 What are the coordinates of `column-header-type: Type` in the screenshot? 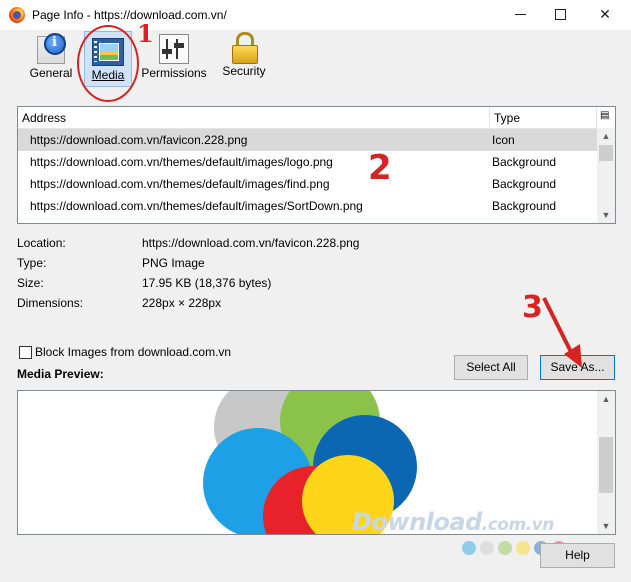 It's located at (507, 118).